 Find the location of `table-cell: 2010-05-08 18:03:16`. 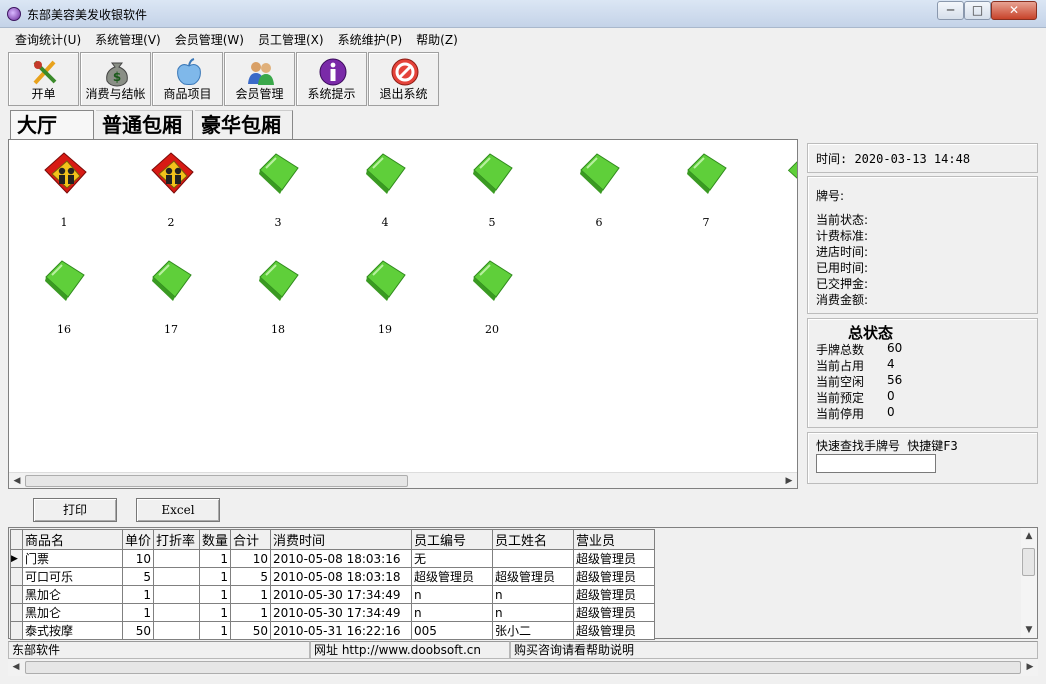

table-cell: 2010-05-08 18:03:16 is located at coordinates (341, 558).